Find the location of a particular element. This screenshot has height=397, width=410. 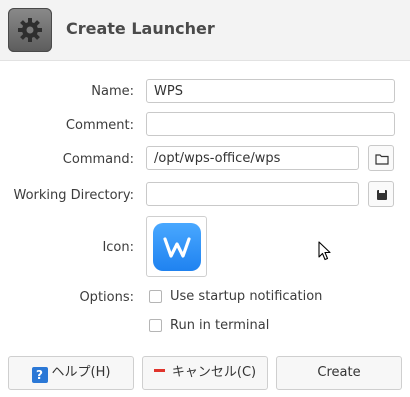

cancel-button: キャンセル(C) is located at coordinates (205, 373).